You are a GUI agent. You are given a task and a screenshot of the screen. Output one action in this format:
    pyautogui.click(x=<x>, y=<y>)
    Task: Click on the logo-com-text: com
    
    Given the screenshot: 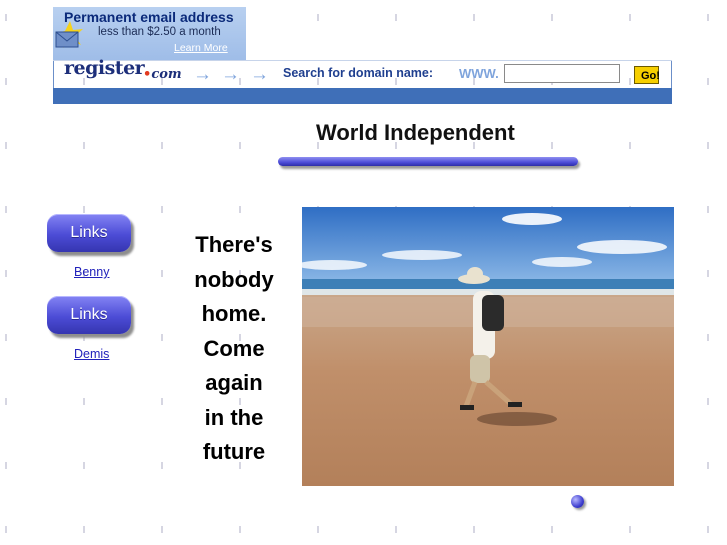 What is the action you would take?
    pyautogui.click(x=166, y=74)
    